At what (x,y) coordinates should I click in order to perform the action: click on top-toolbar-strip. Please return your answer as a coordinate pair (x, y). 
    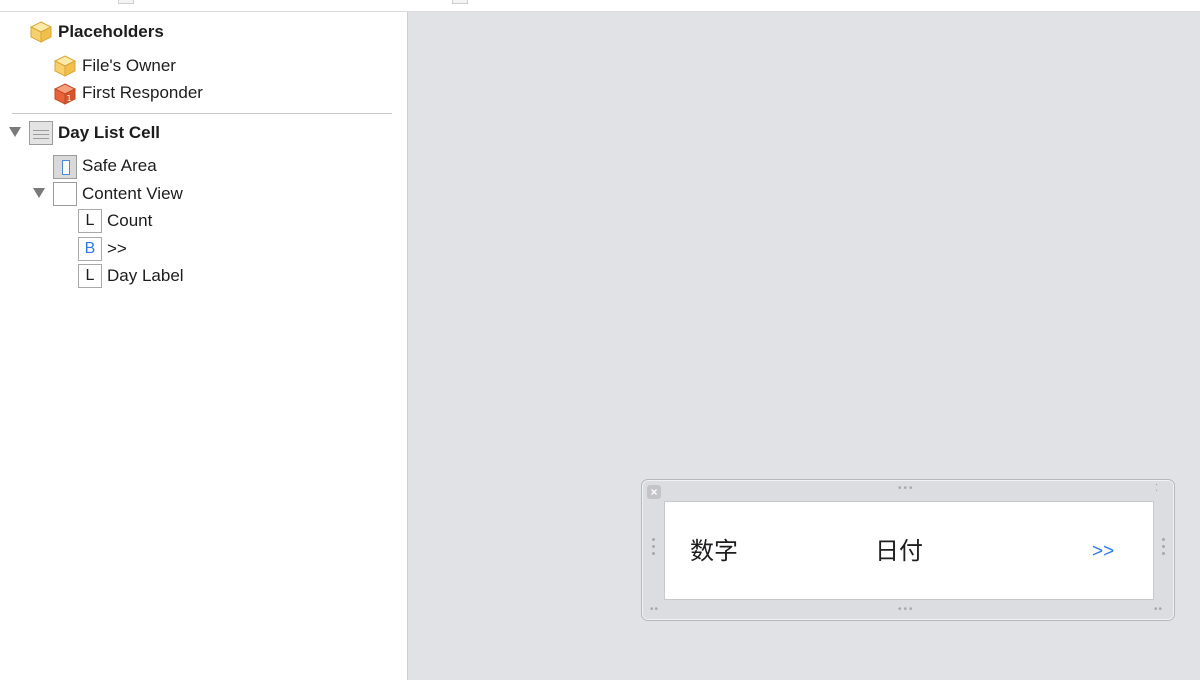
    Looking at the image, I should click on (600, 6).